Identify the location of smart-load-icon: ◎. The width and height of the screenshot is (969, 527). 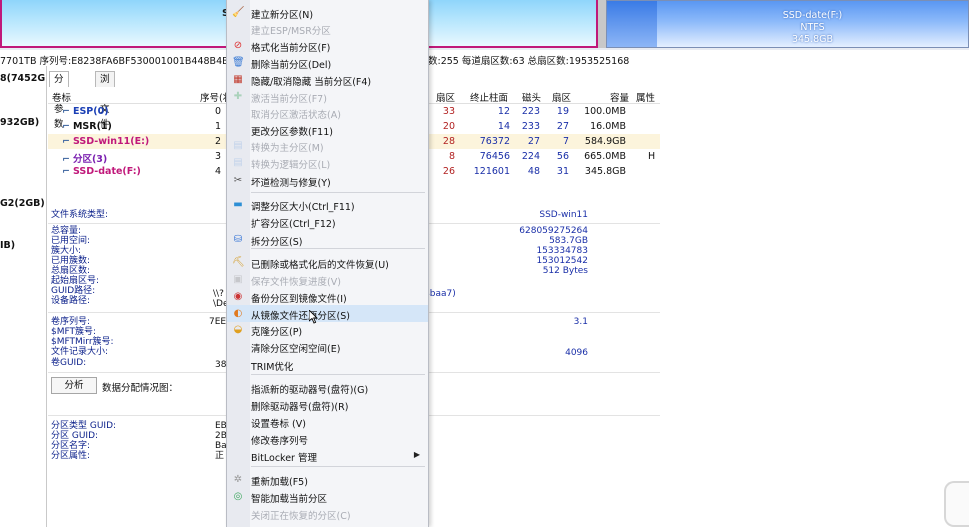
(238, 496).